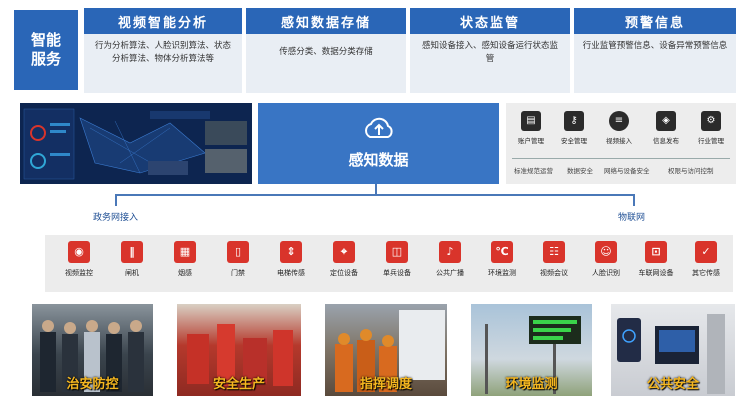 The height and width of the screenshot is (403, 748). Describe the element at coordinates (163, 21) in the screenshot. I see `top-block-title: 视频智能分析` at that location.